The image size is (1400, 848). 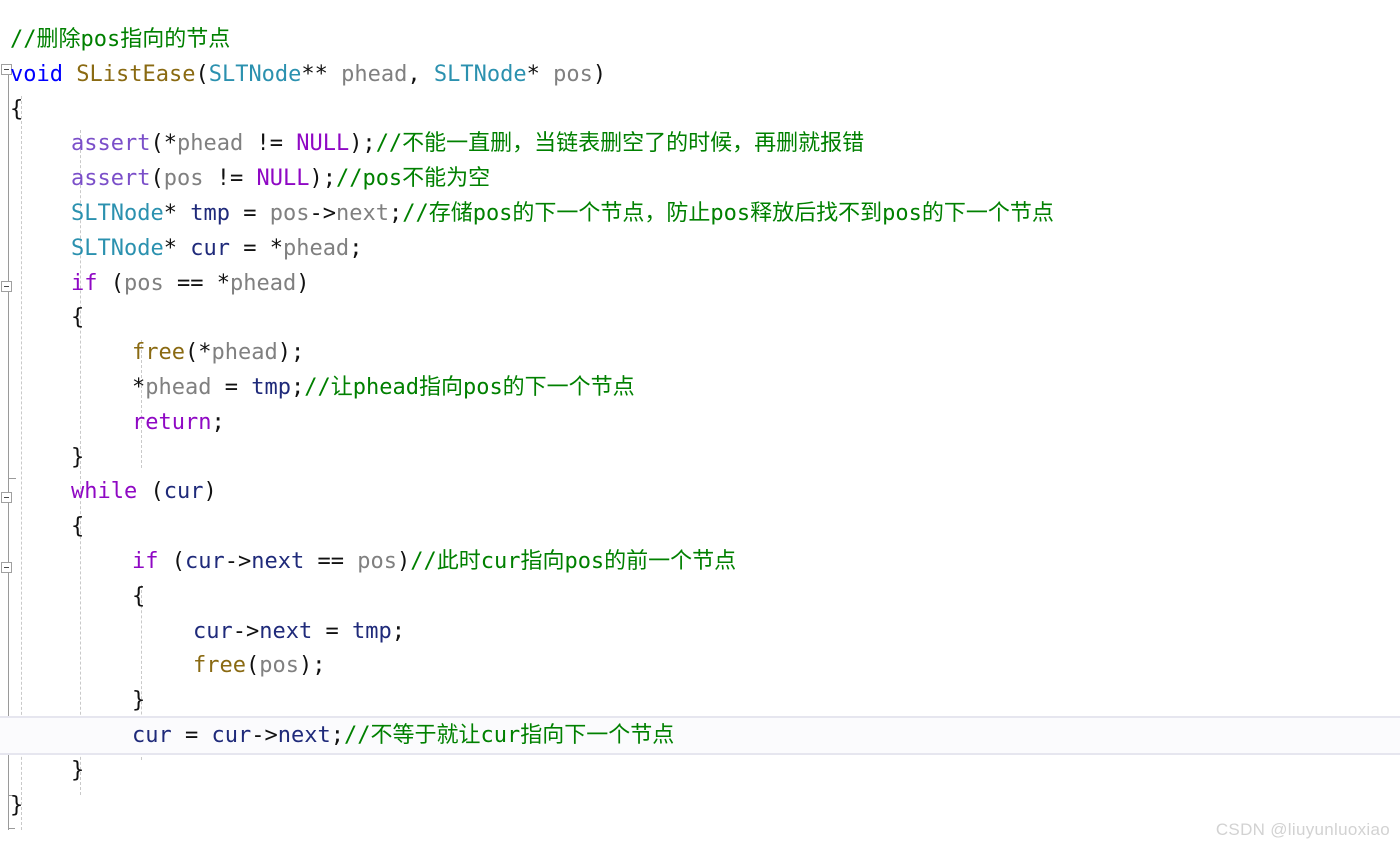 What do you see at coordinates (162, 665) in the screenshot?
I see `code-line-content: free(pos);` at bounding box center [162, 665].